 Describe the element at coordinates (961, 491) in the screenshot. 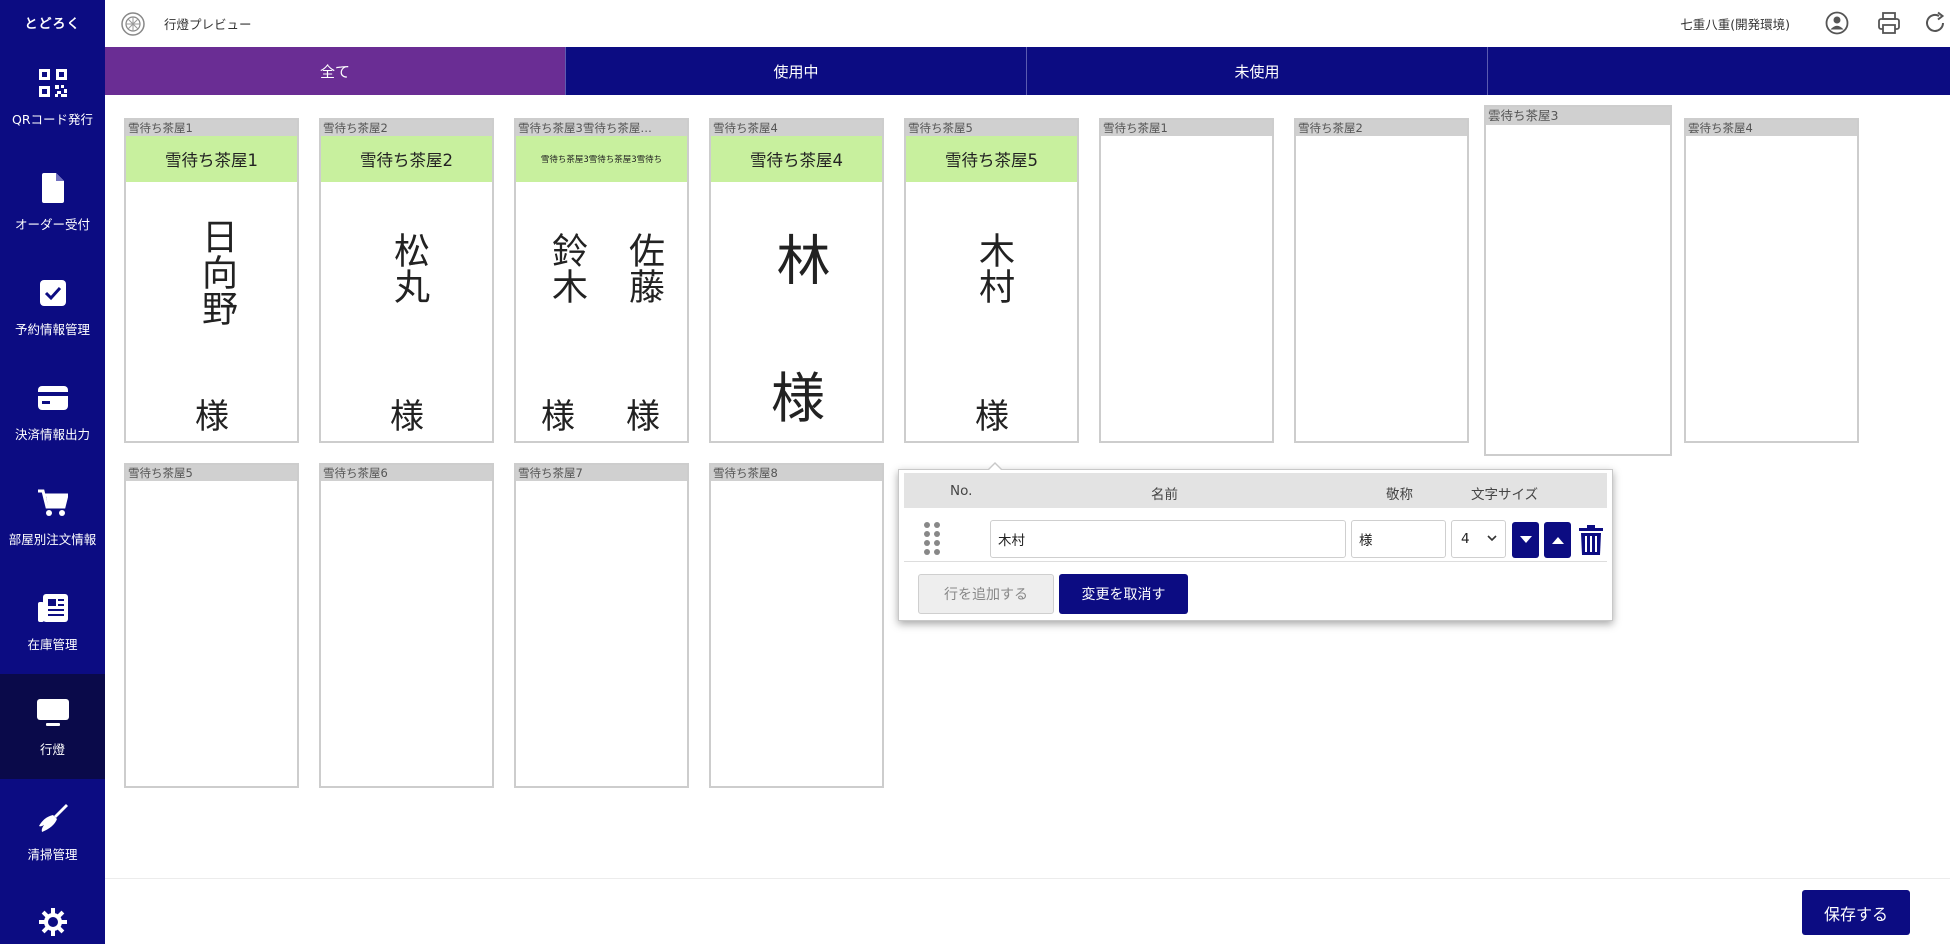

I see `column-no: No.` at that location.